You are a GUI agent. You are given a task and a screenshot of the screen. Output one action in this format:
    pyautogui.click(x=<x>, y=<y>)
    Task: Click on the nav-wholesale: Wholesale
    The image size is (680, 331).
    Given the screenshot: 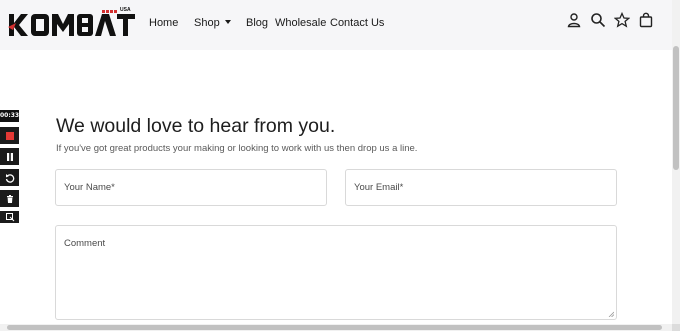 What is the action you would take?
    pyautogui.click(x=300, y=23)
    